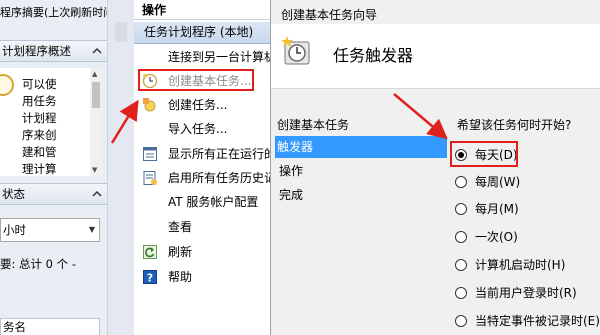  I want to click on action-view: 查看, so click(202, 227).